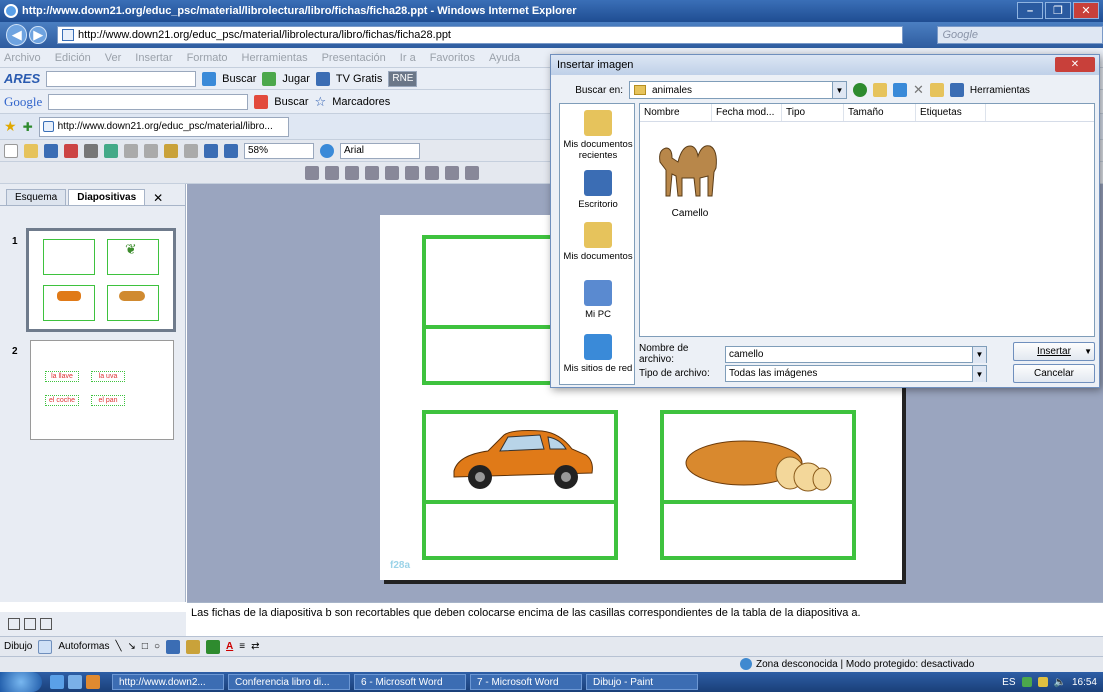 This screenshot has width=1103, height=692. What do you see at coordinates (51, 150) in the screenshot?
I see `save-icon` at bounding box center [51, 150].